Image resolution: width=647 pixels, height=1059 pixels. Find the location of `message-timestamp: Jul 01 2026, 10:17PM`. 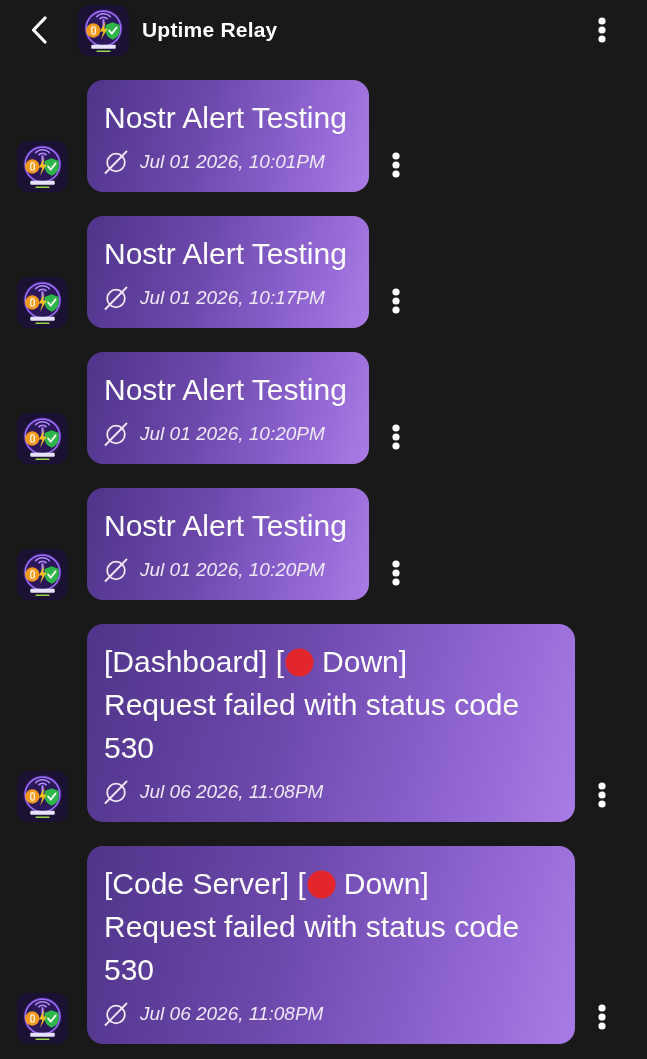

message-timestamp: Jul 01 2026, 10:17PM is located at coordinates (232, 297).